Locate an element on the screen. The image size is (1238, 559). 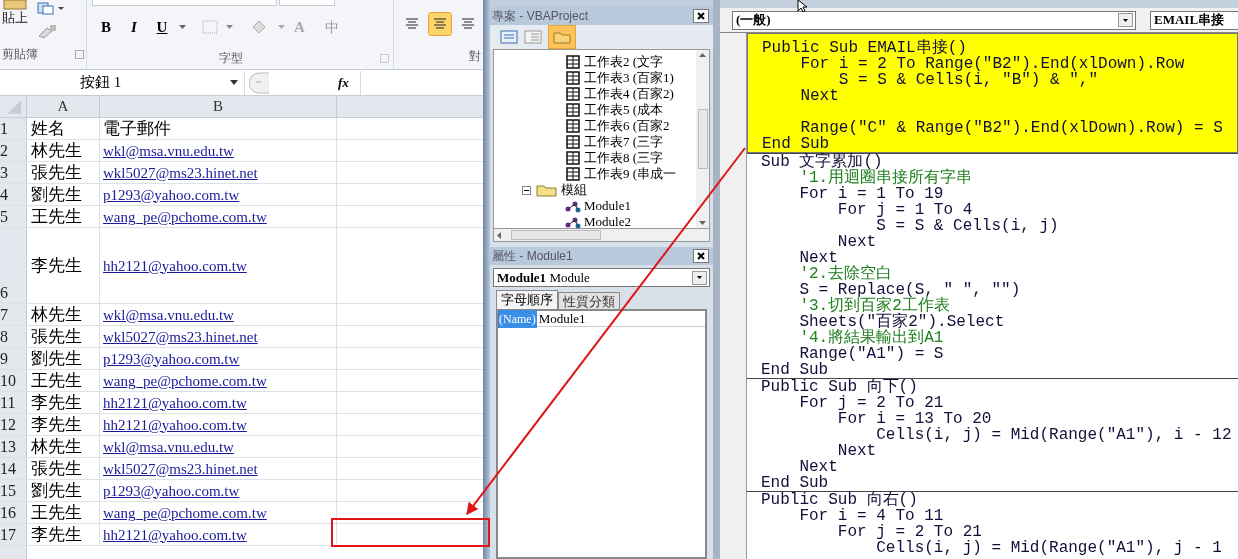
code-comment: '4.將結果輸出到A1 is located at coordinates (871, 338).